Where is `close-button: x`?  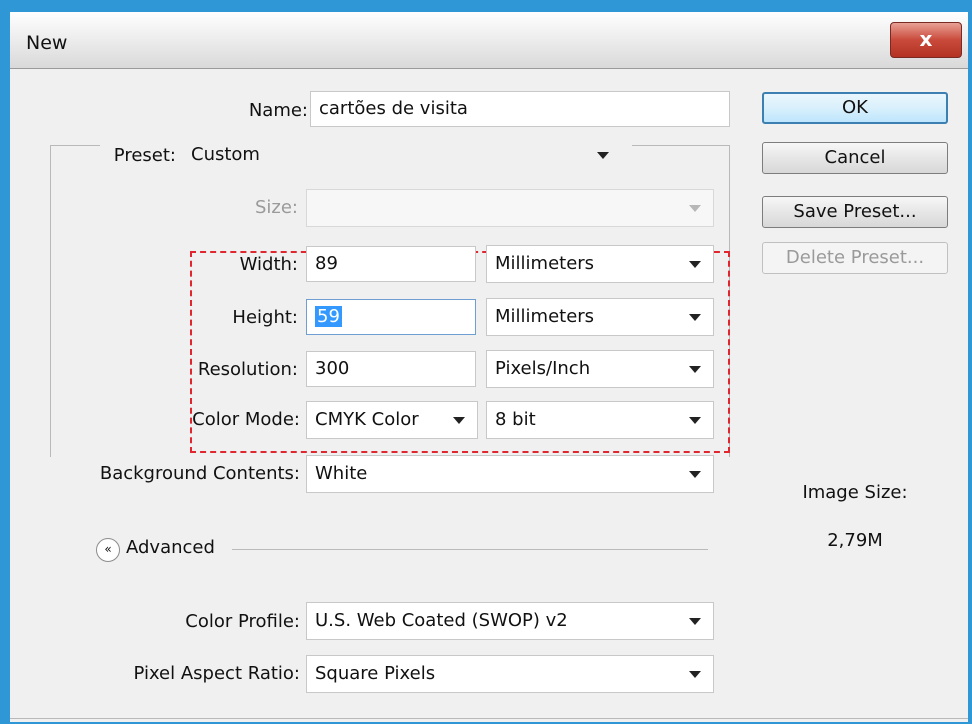
close-button: x is located at coordinates (926, 40).